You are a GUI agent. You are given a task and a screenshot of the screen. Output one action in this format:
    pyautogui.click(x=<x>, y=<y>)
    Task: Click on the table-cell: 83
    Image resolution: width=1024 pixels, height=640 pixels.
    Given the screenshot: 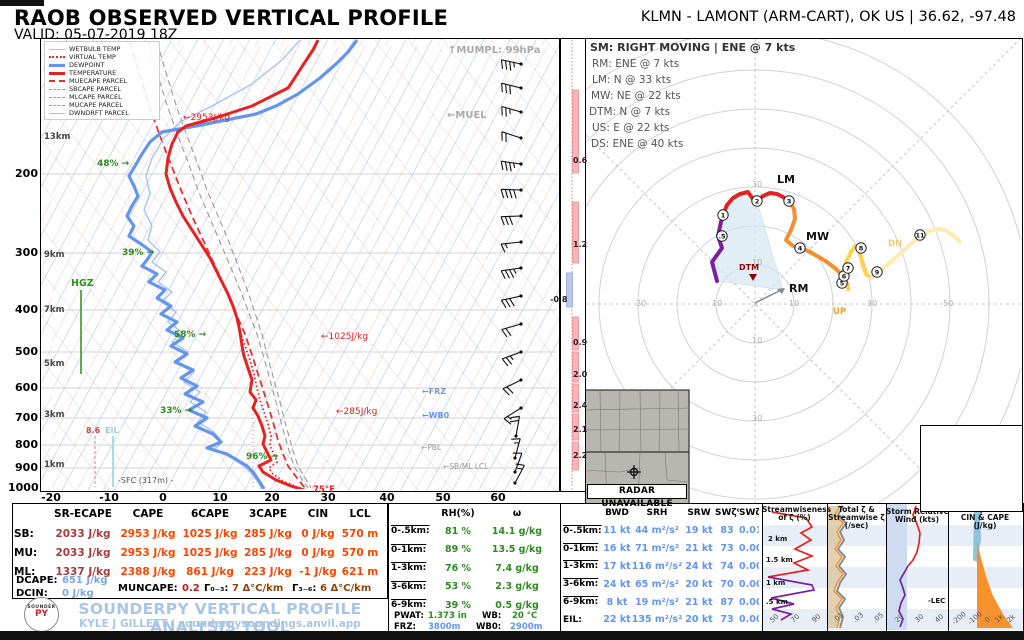 What is the action you would take?
    pyautogui.click(x=727, y=531)
    